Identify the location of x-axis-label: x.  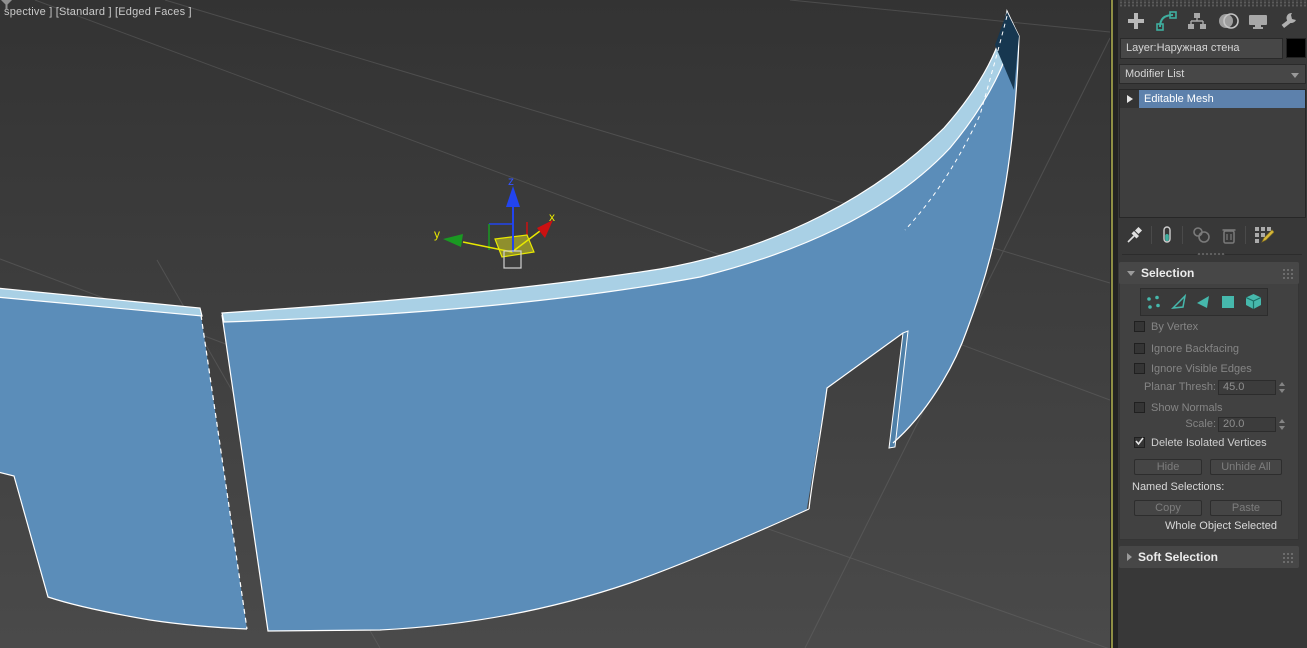
(552, 217).